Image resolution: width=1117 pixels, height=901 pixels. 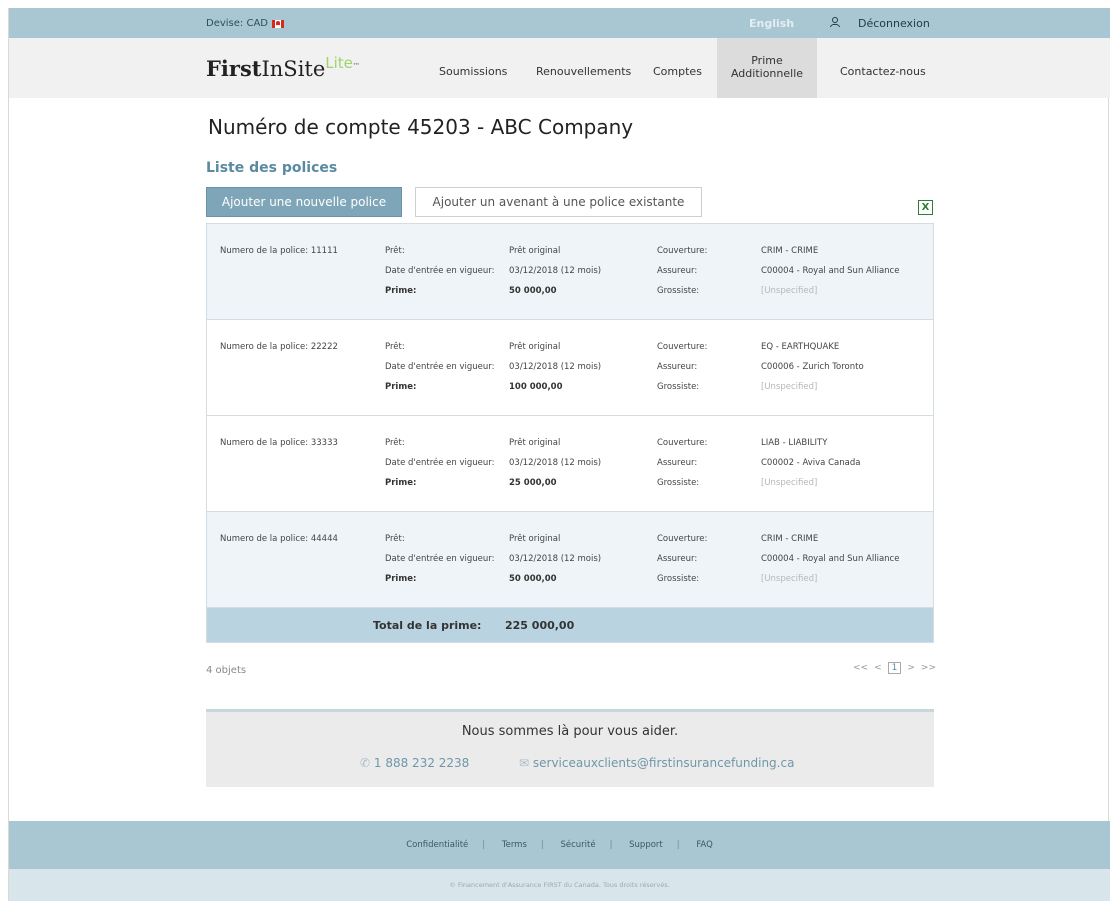 What do you see at coordinates (473, 71) in the screenshot?
I see `nav-submissions: Soumissions` at bounding box center [473, 71].